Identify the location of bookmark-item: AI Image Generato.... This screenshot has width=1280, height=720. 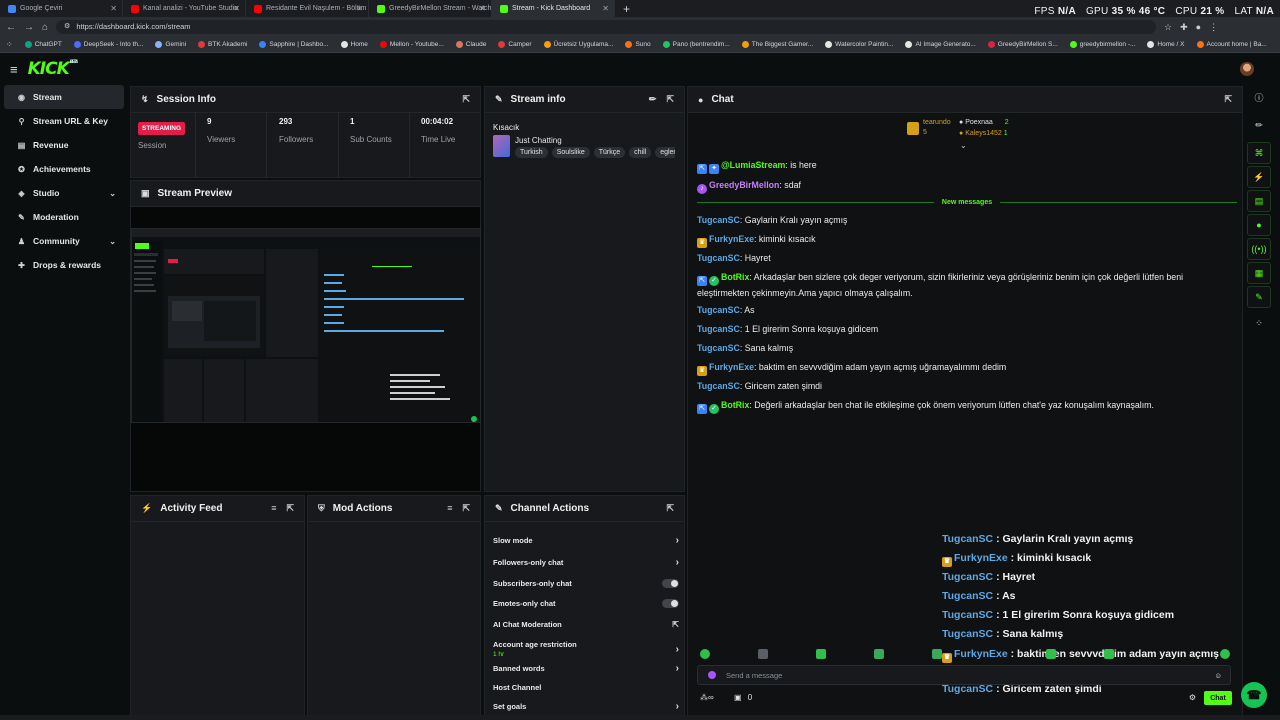
(940, 44).